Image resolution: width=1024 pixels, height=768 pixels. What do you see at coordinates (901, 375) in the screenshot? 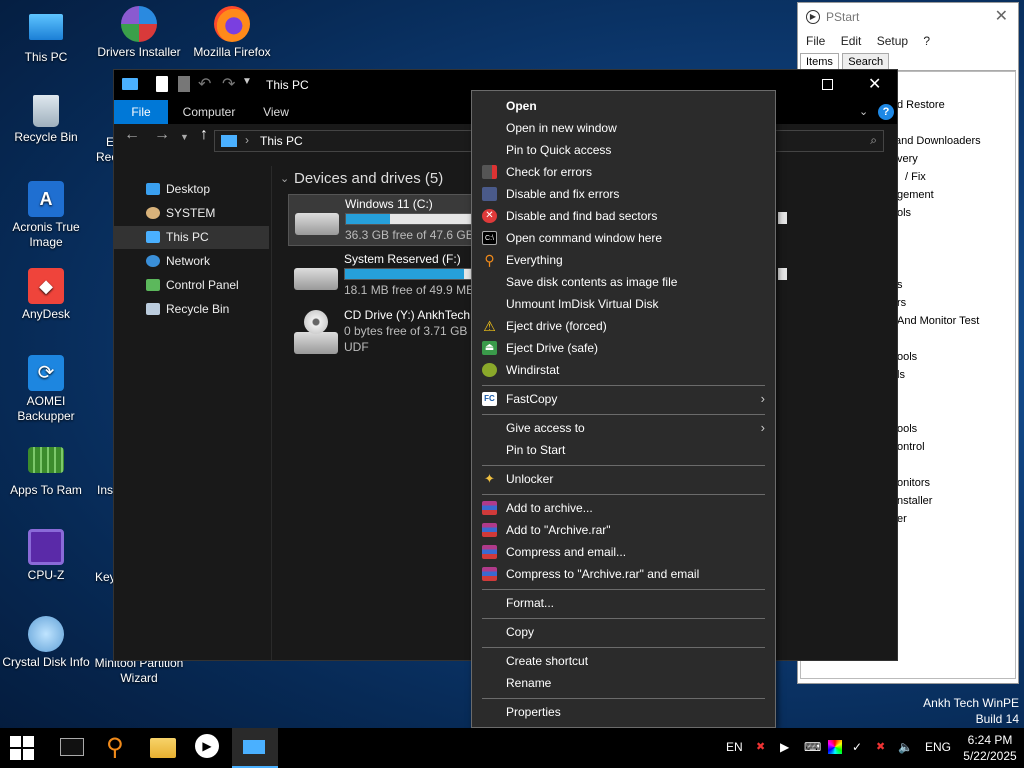
I see `list-item: ls` at bounding box center [901, 375].